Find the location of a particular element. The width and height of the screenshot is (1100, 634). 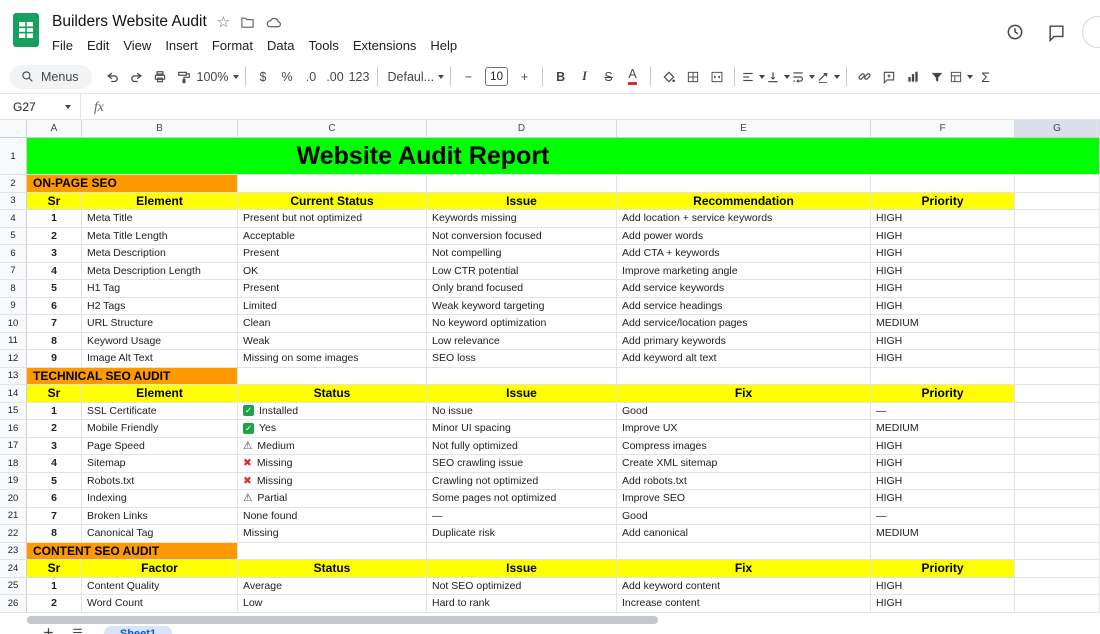

cell: SEO loss is located at coordinates (522, 359).